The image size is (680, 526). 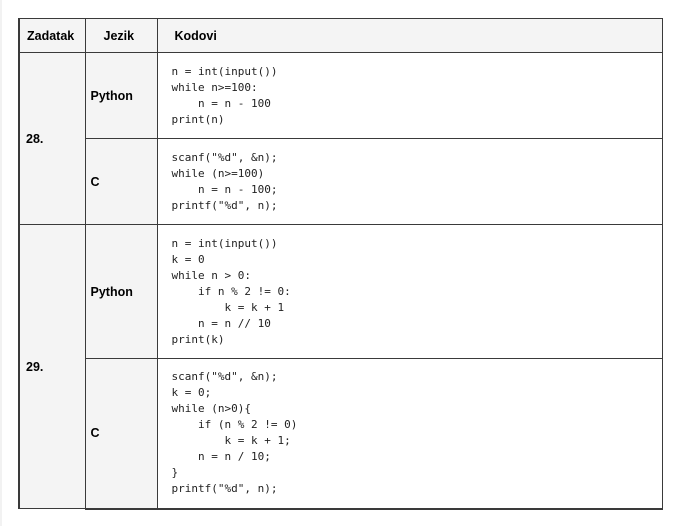 What do you see at coordinates (52, 35) in the screenshot?
I see `header-task: Zadatak` at bounding box center [52, 35].